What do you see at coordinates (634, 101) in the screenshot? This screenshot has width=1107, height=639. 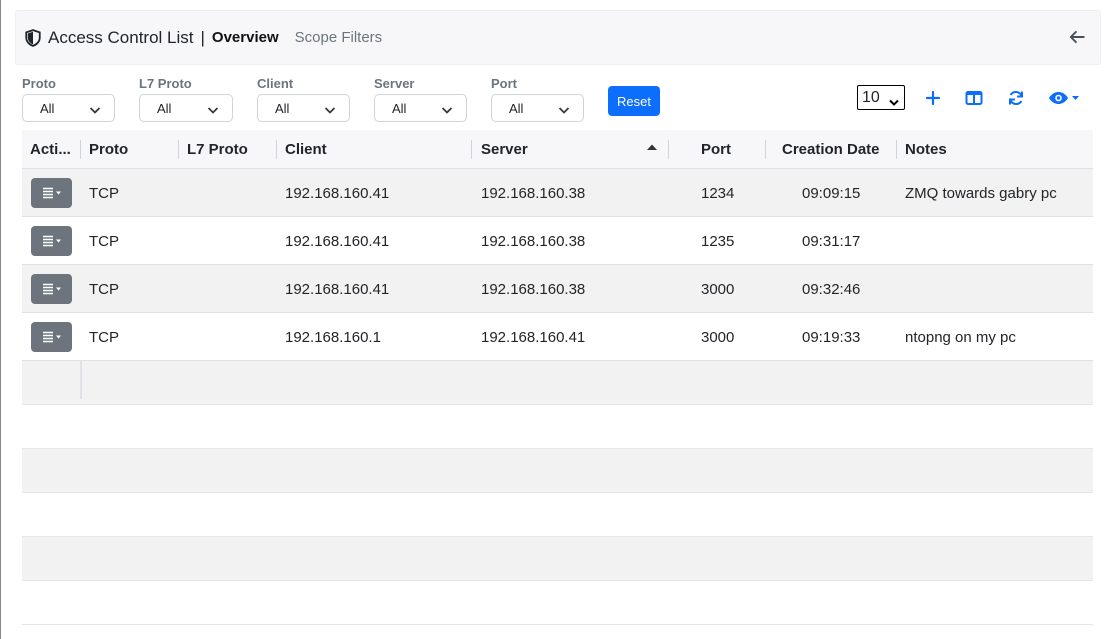 I see `reset-button: Reset` at bounding box center [634, 101].